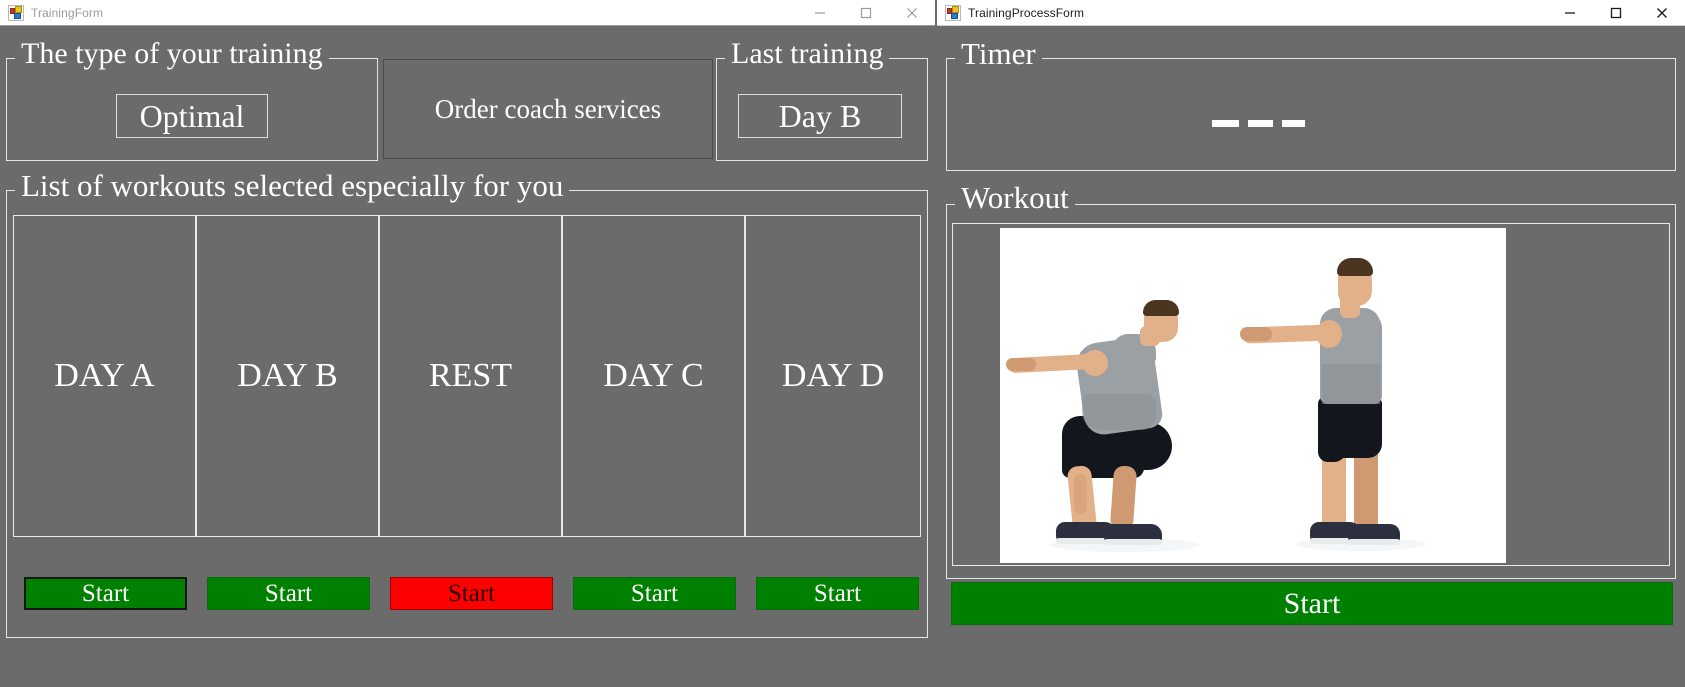 Image resolution: width=1685 pixels, height=687 pixels. I want to click on figure-standing, so click(1355, 402).